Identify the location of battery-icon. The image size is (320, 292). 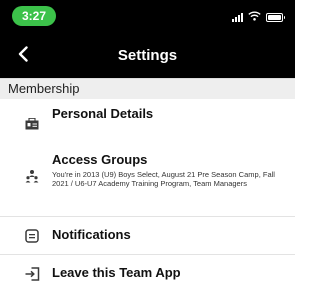
(275, 17).